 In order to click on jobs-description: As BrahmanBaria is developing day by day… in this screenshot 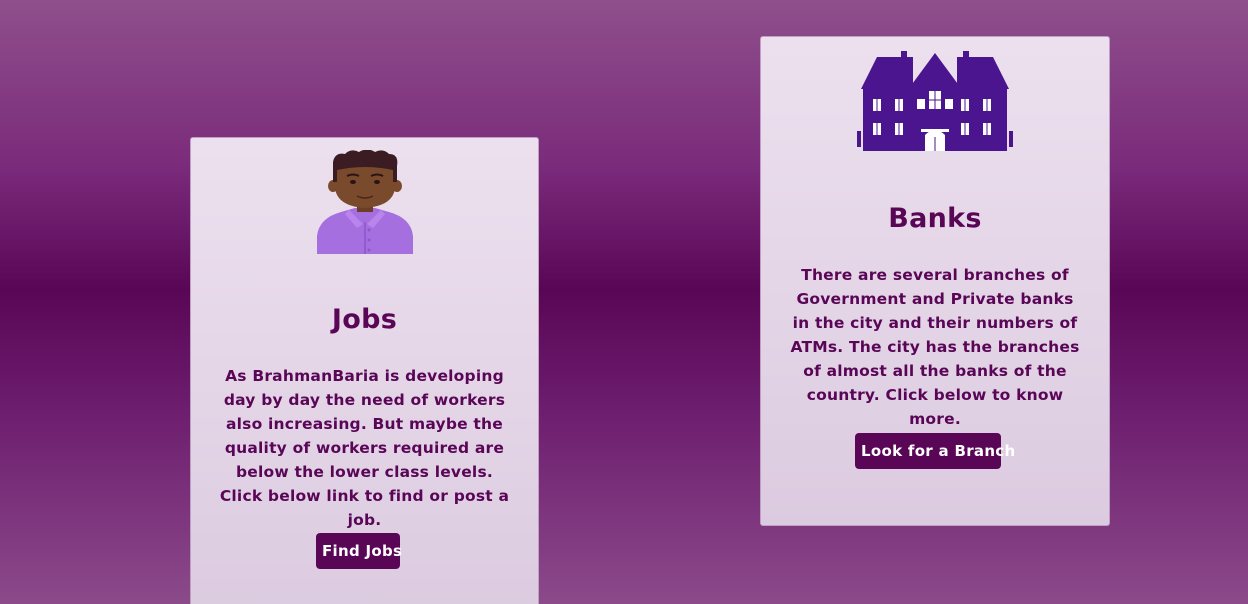, I will do `click(364, 448)`.